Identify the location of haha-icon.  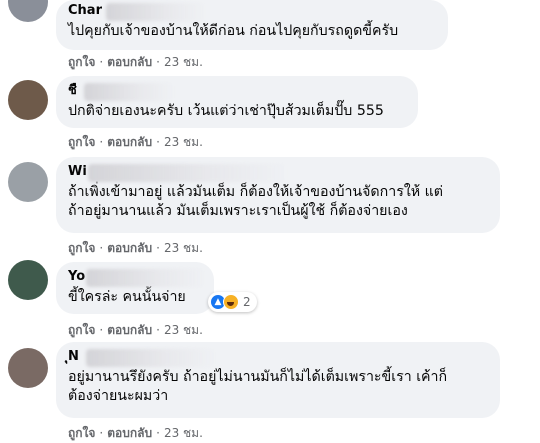
(231, 302).